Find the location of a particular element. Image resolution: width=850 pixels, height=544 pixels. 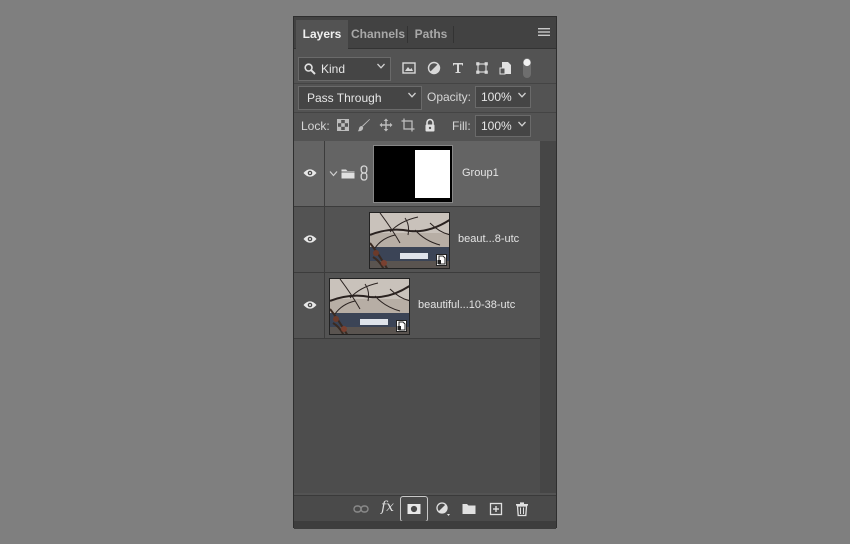

mask-link-icon is located at coordinates (364, 173).